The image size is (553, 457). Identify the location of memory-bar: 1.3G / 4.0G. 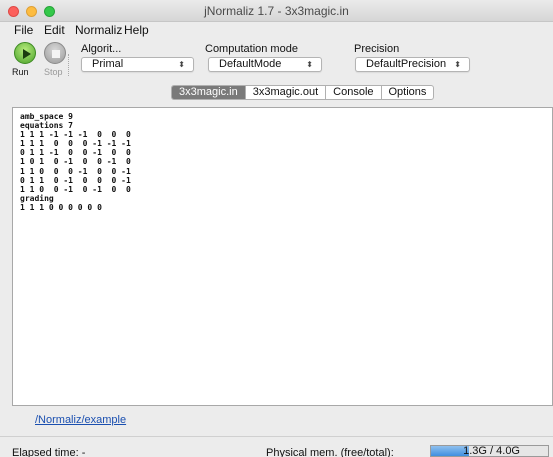
(489, 451).